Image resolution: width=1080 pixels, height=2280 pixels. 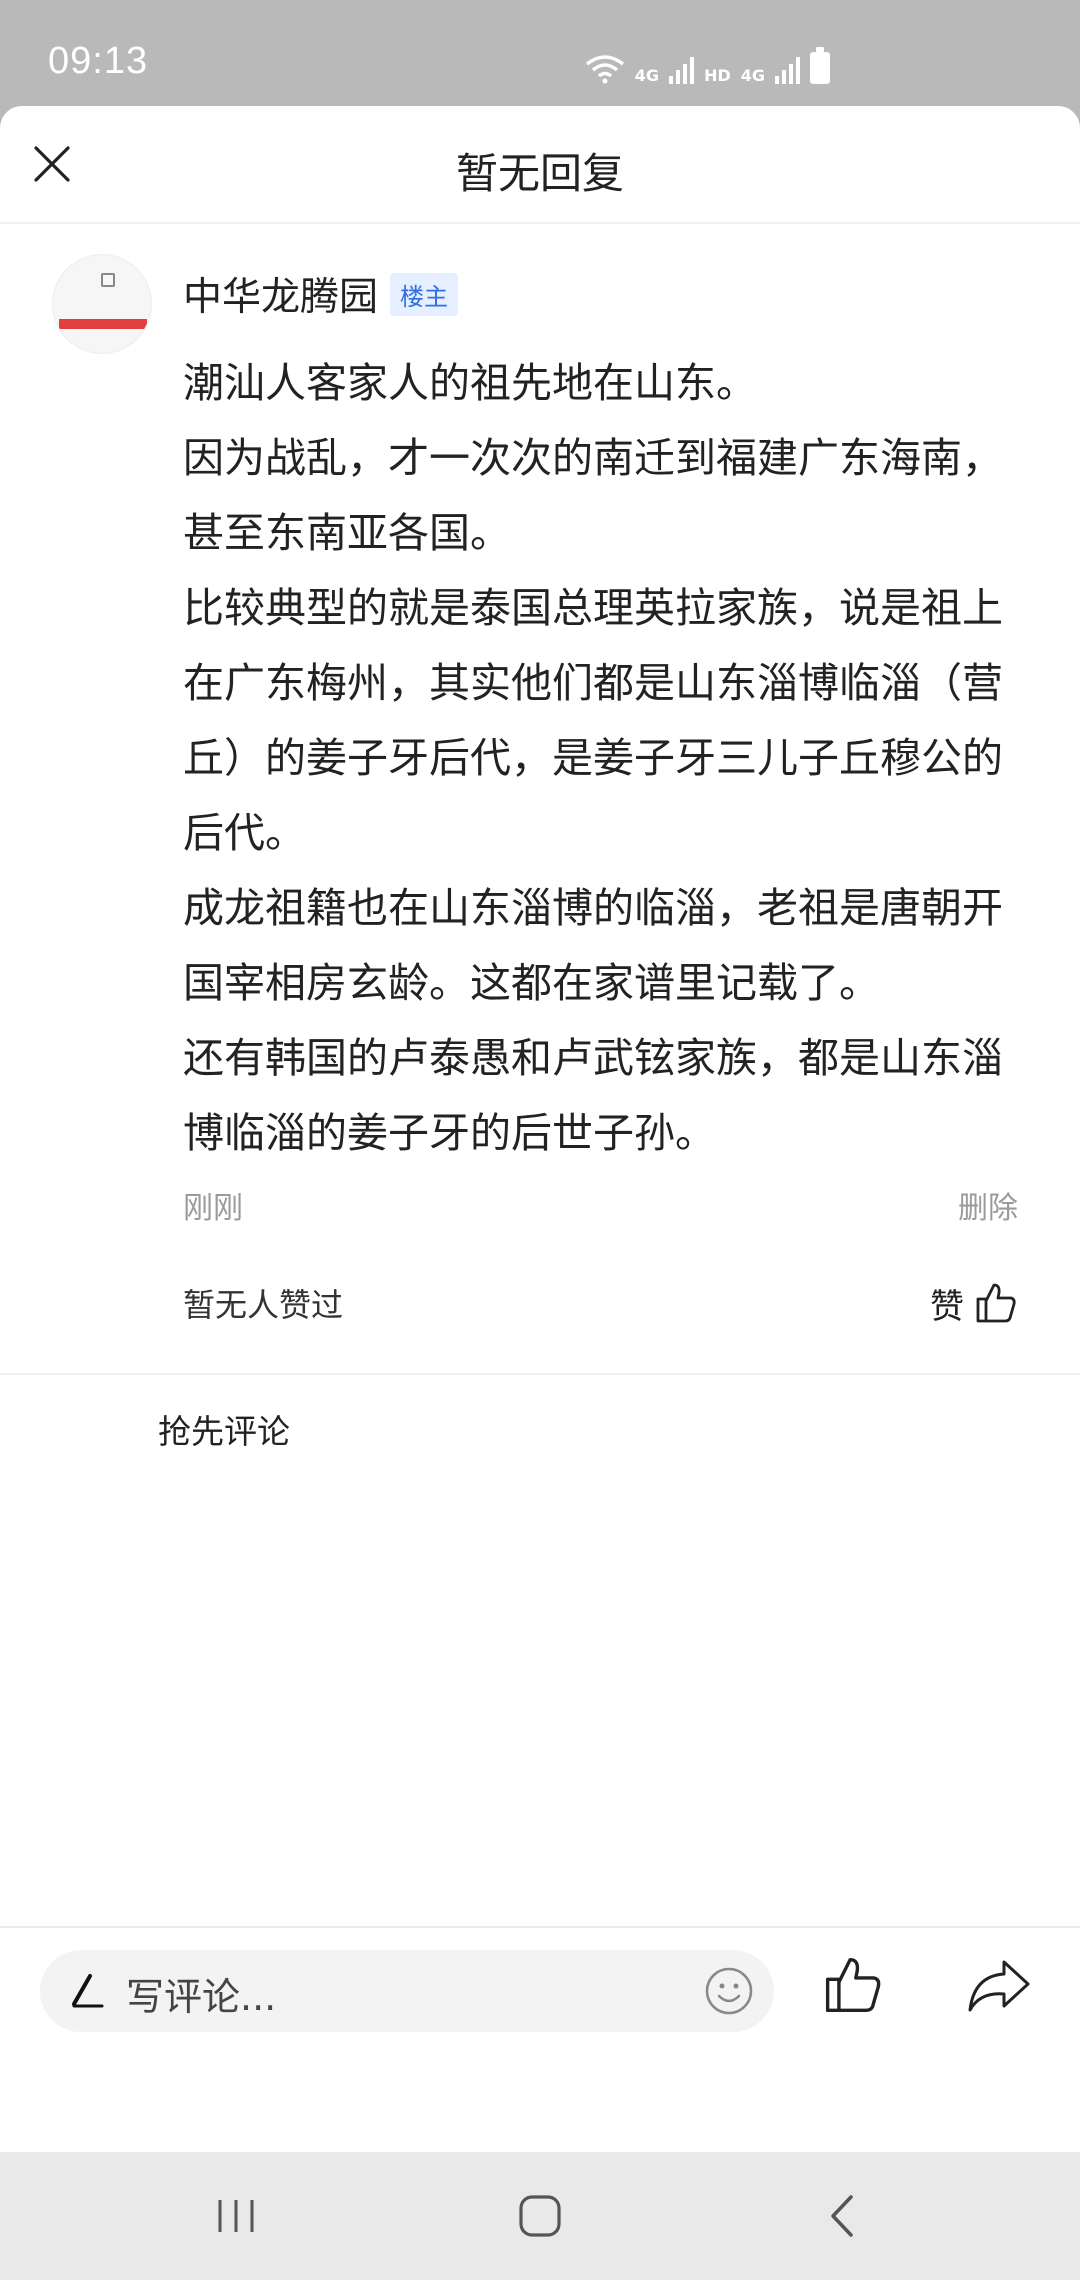 What do you see at coordinates (593, 495) in the screenshot?
I see `post-paragraph: 因为战乱，才一次次的南迁到福建广东海南，甚至东南亚各国。` at bounding box center [593, 495].